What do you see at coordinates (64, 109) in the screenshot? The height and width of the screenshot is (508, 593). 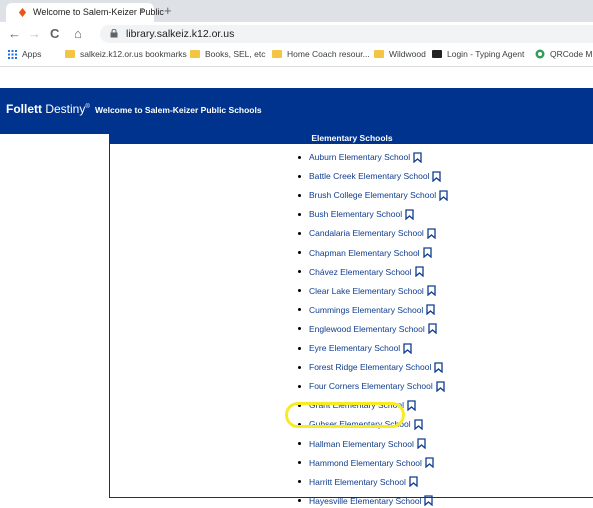 I see `brand-destiny: Destiny` at bounding box center [64, 109].